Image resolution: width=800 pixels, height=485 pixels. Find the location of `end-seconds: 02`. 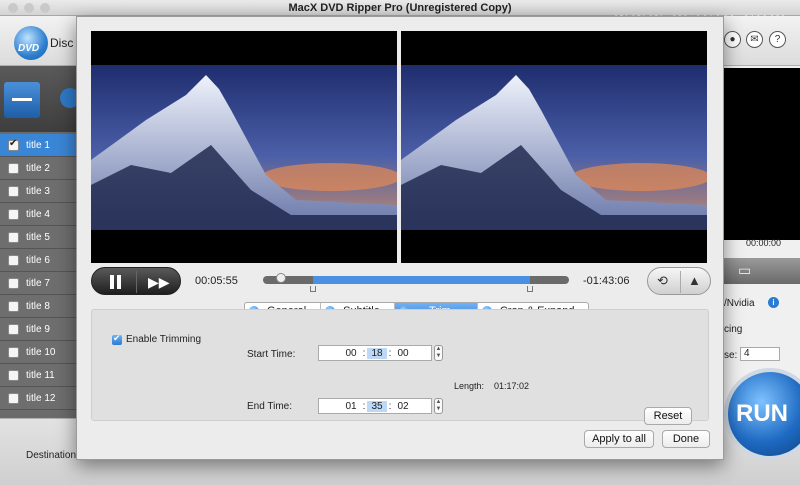

end-seconds: 02 is located at coordinates (403, 406).